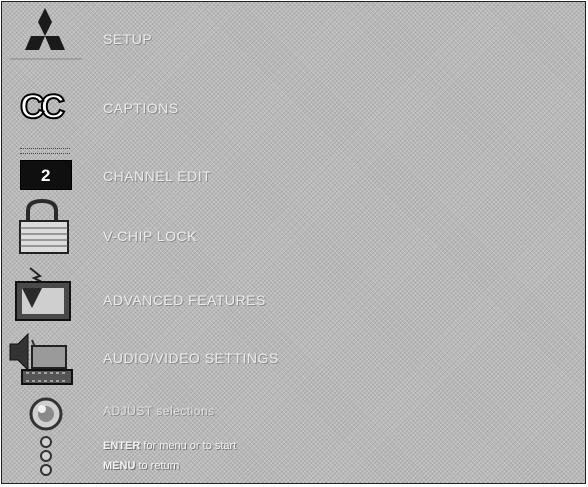  Describe the element at coordinates (122, 446) in the screenshot. I see `enter-key-label: ENTER` at that location.